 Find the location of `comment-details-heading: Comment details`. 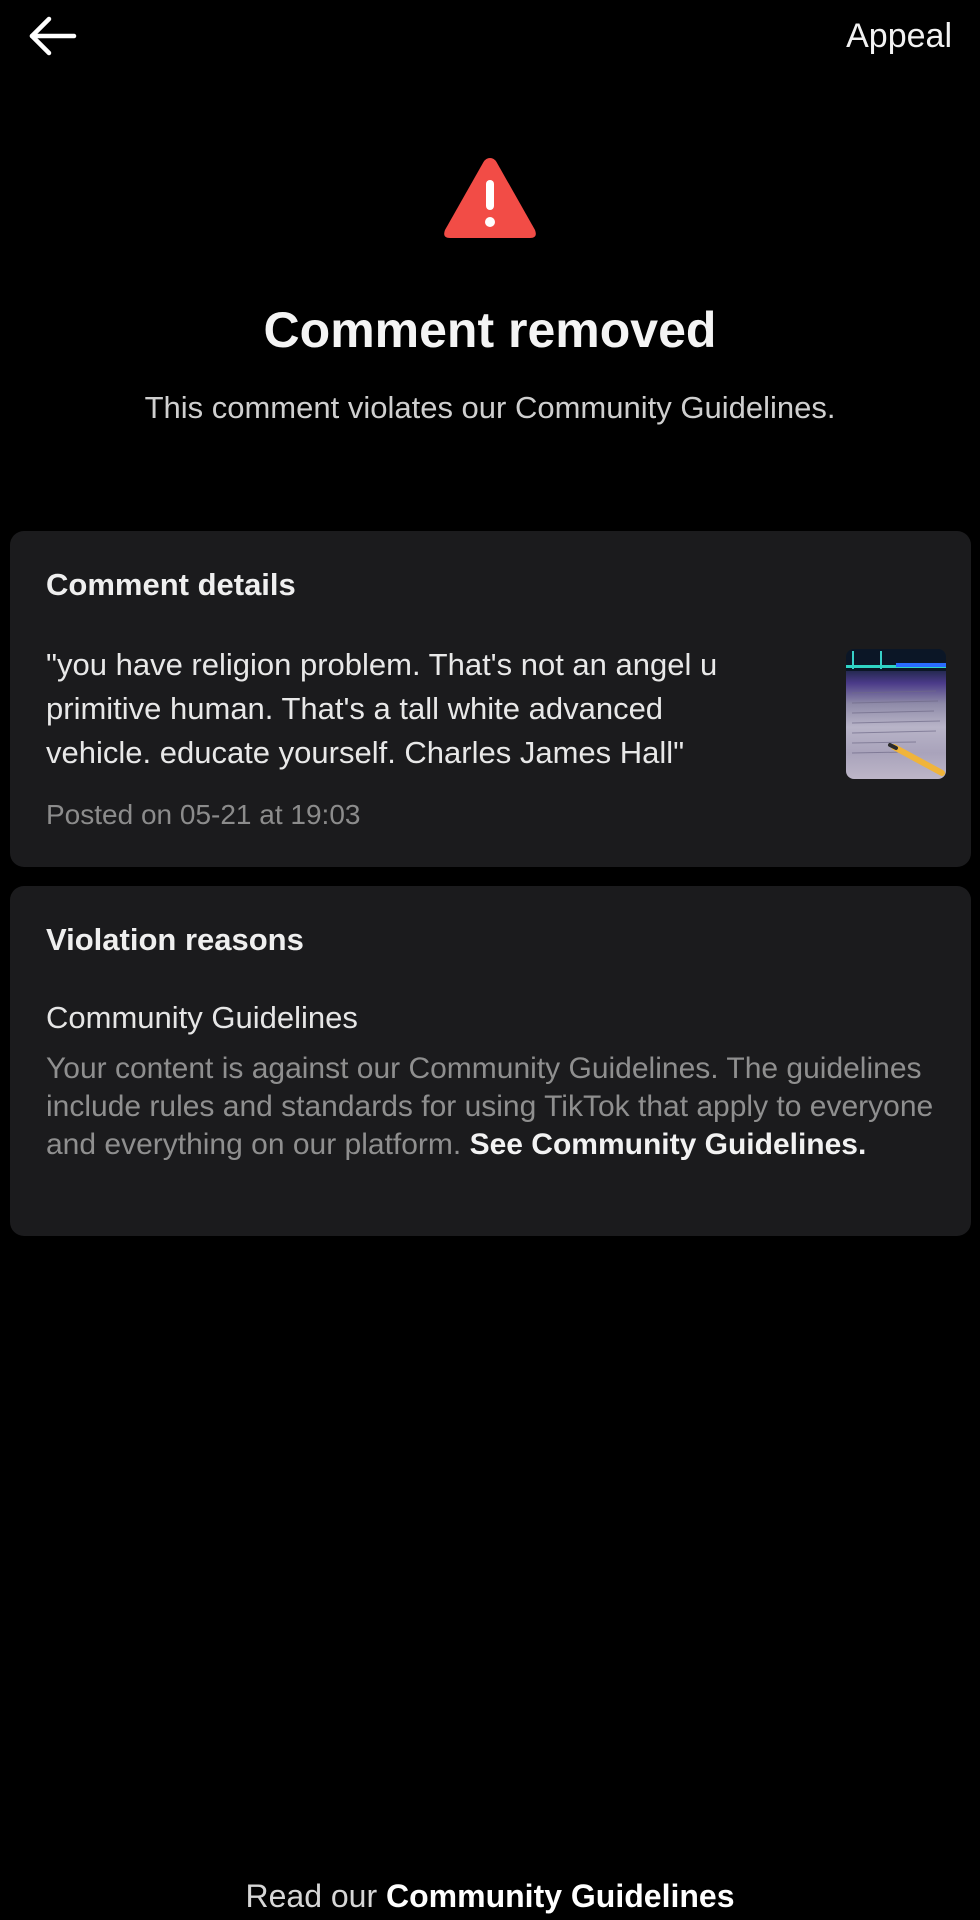

comment-details-heading: Comment details is located at coordinates (171, 584).